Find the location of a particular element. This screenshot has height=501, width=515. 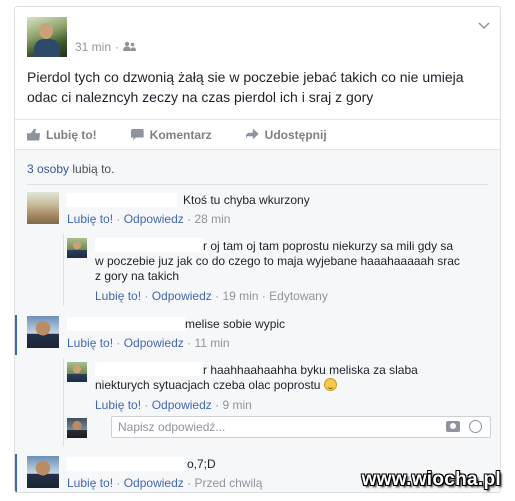

likes-summary: 3 osoby lubią to. is located at coordinates (70, 169).